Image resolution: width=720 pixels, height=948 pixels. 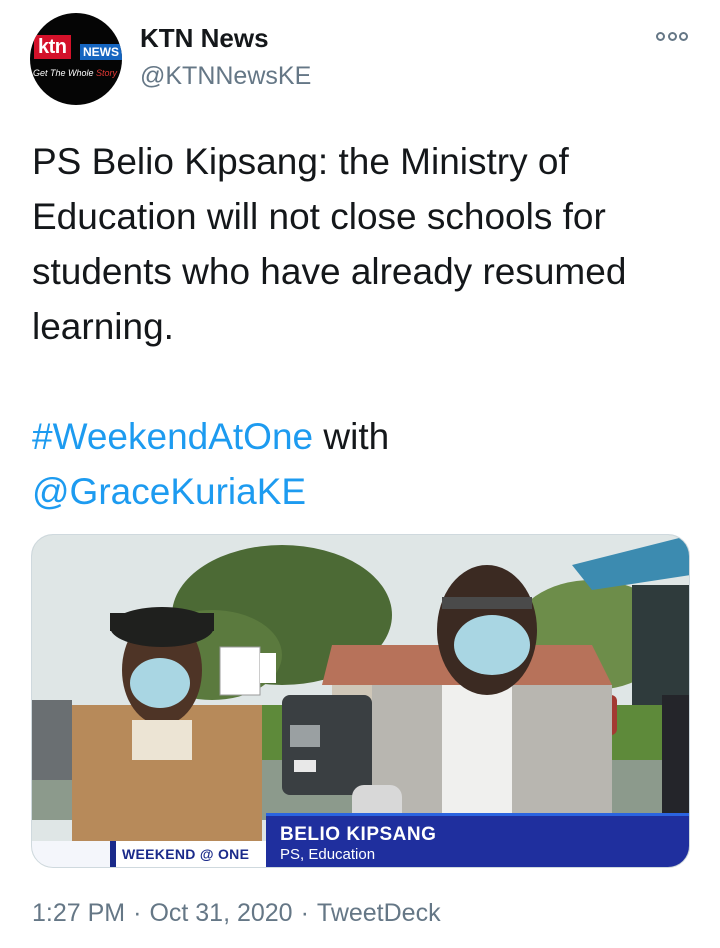 What do you see at coordinates (101, 52) in the screenshot?
I see `ktn-logo-badge: NEWS` at bounding box center [101, 52].